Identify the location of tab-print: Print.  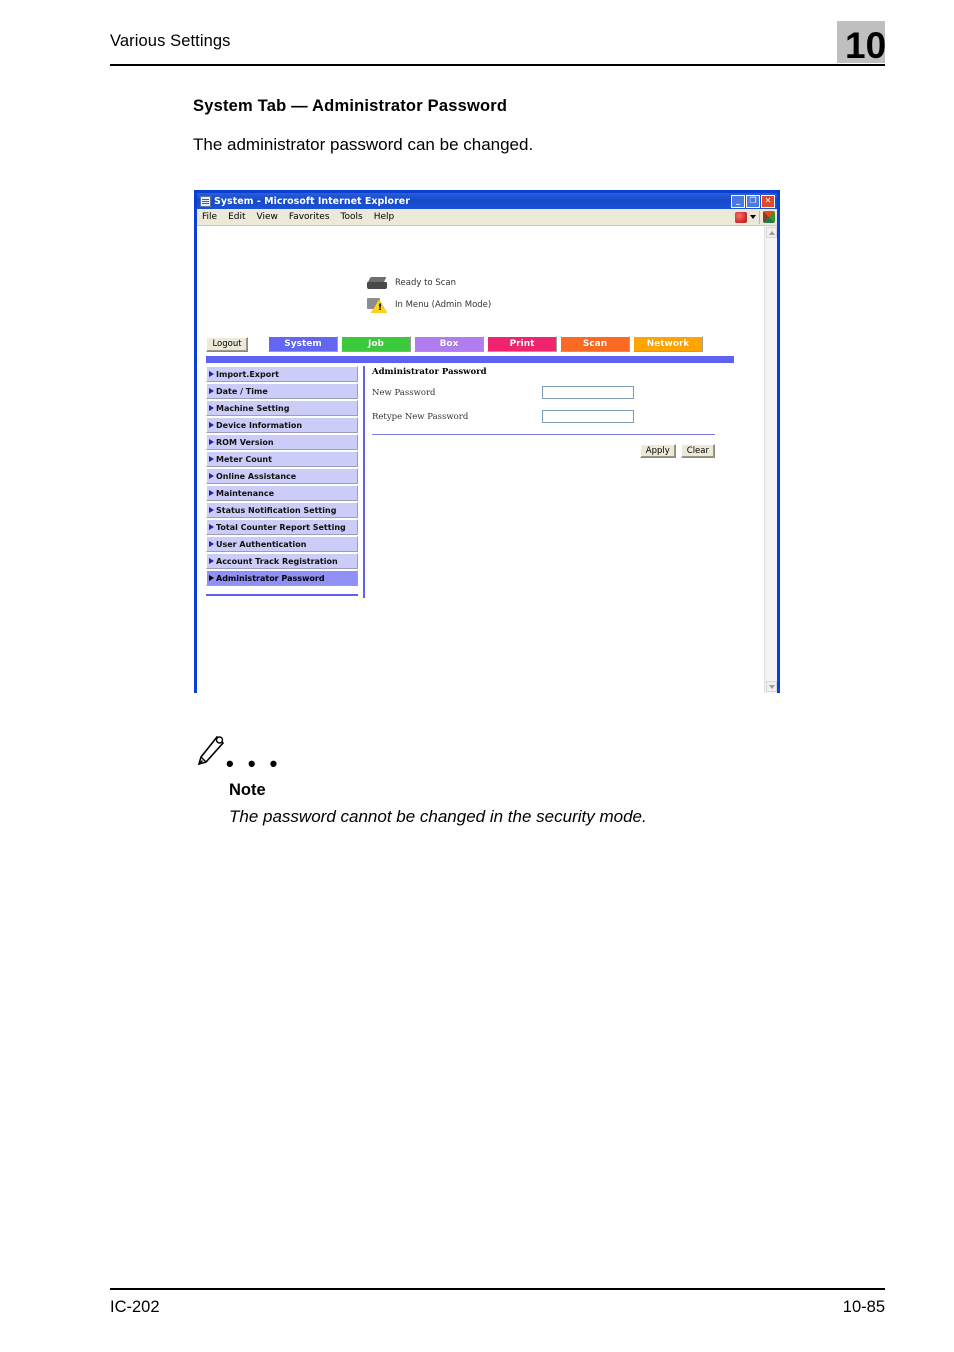
(522, 344).